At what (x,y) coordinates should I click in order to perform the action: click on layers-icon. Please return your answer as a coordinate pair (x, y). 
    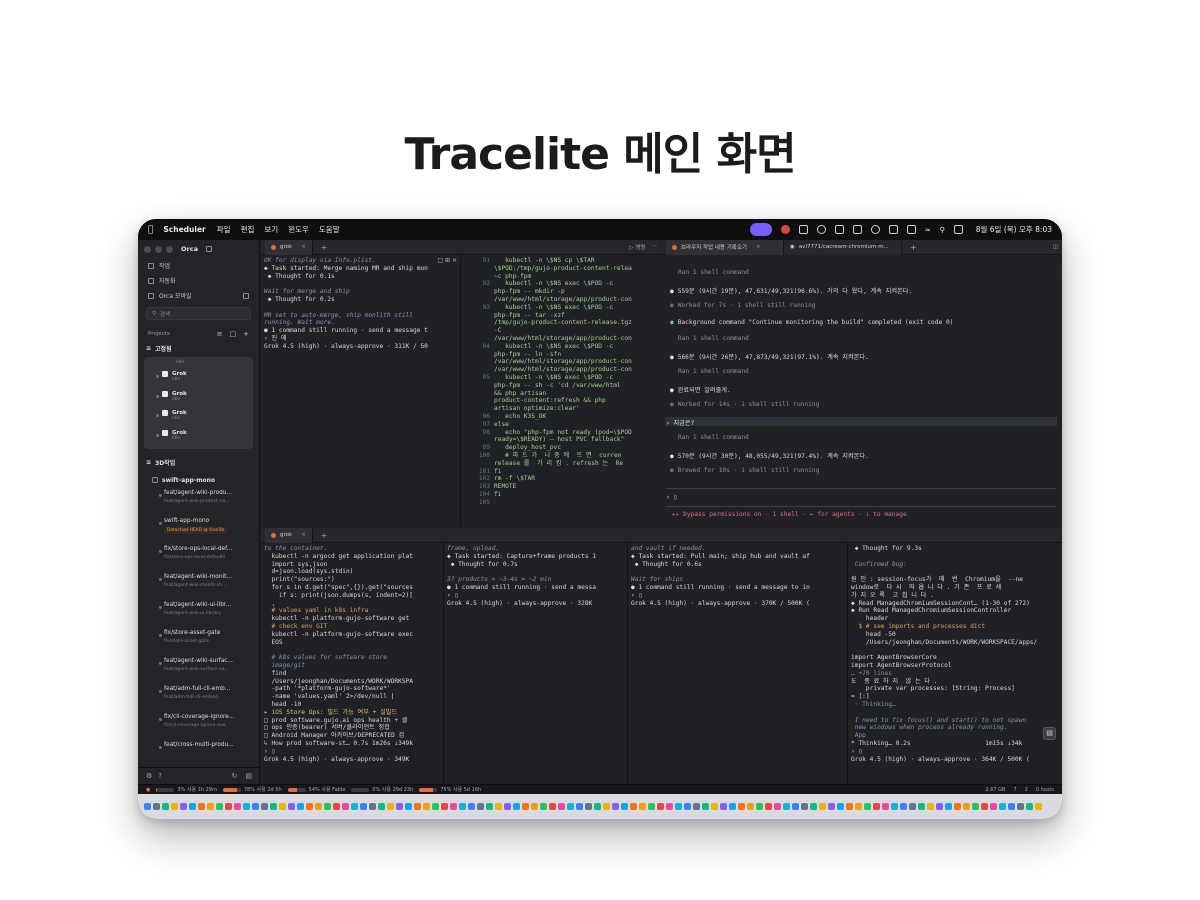
    Looking at the image, I should click on (857, 229).